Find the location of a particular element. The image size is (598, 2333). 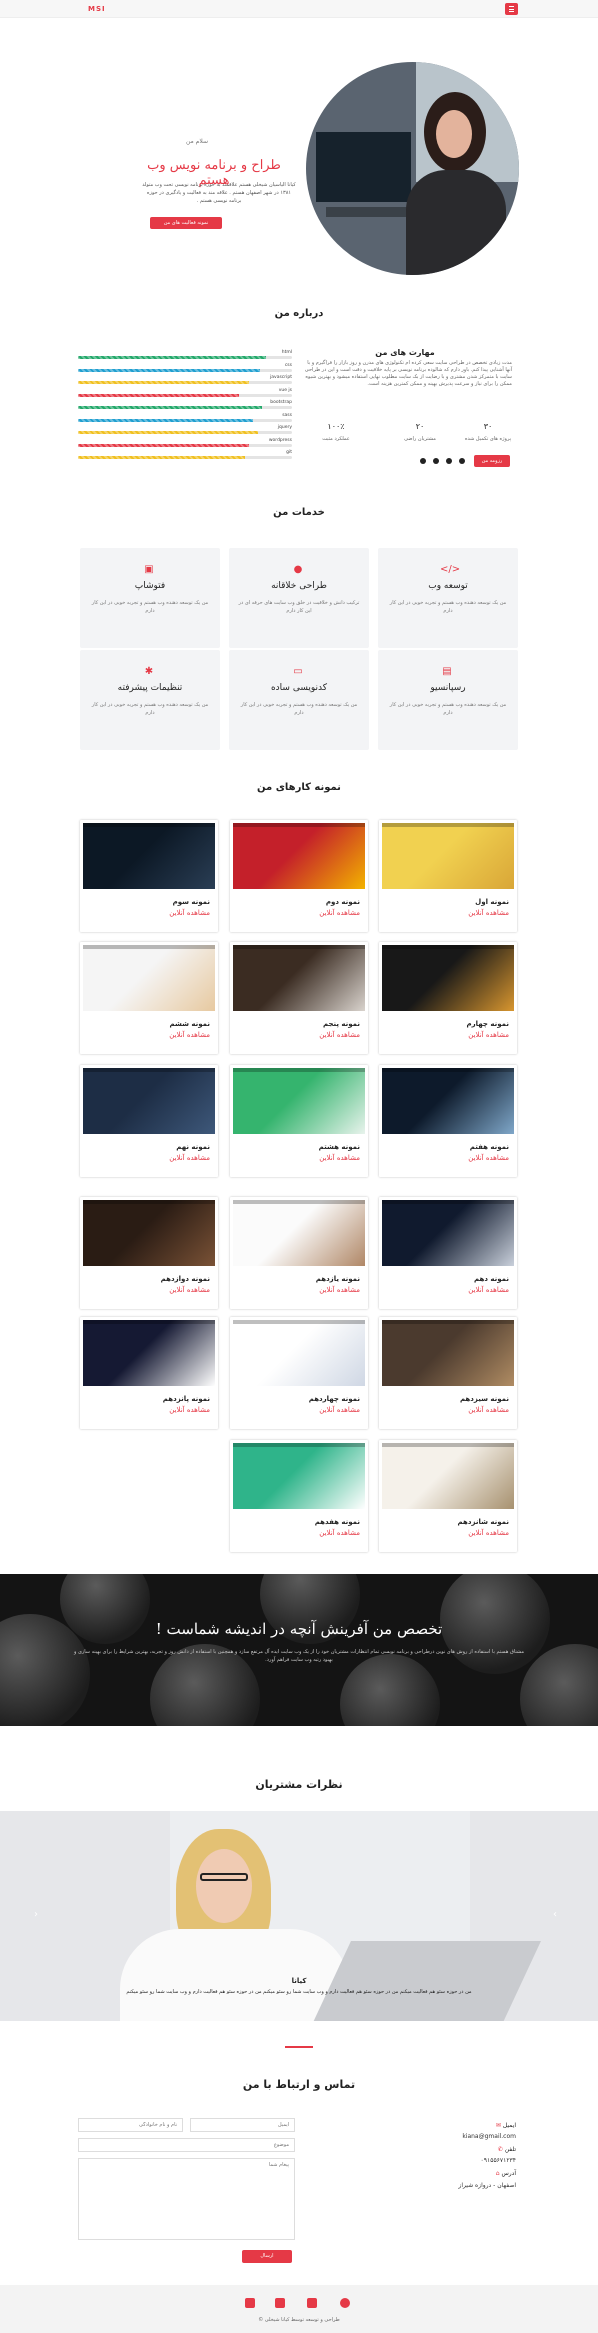

portfolio-card: نمونه اول مشاهده آنلاین is located at coordinates (448, 876).